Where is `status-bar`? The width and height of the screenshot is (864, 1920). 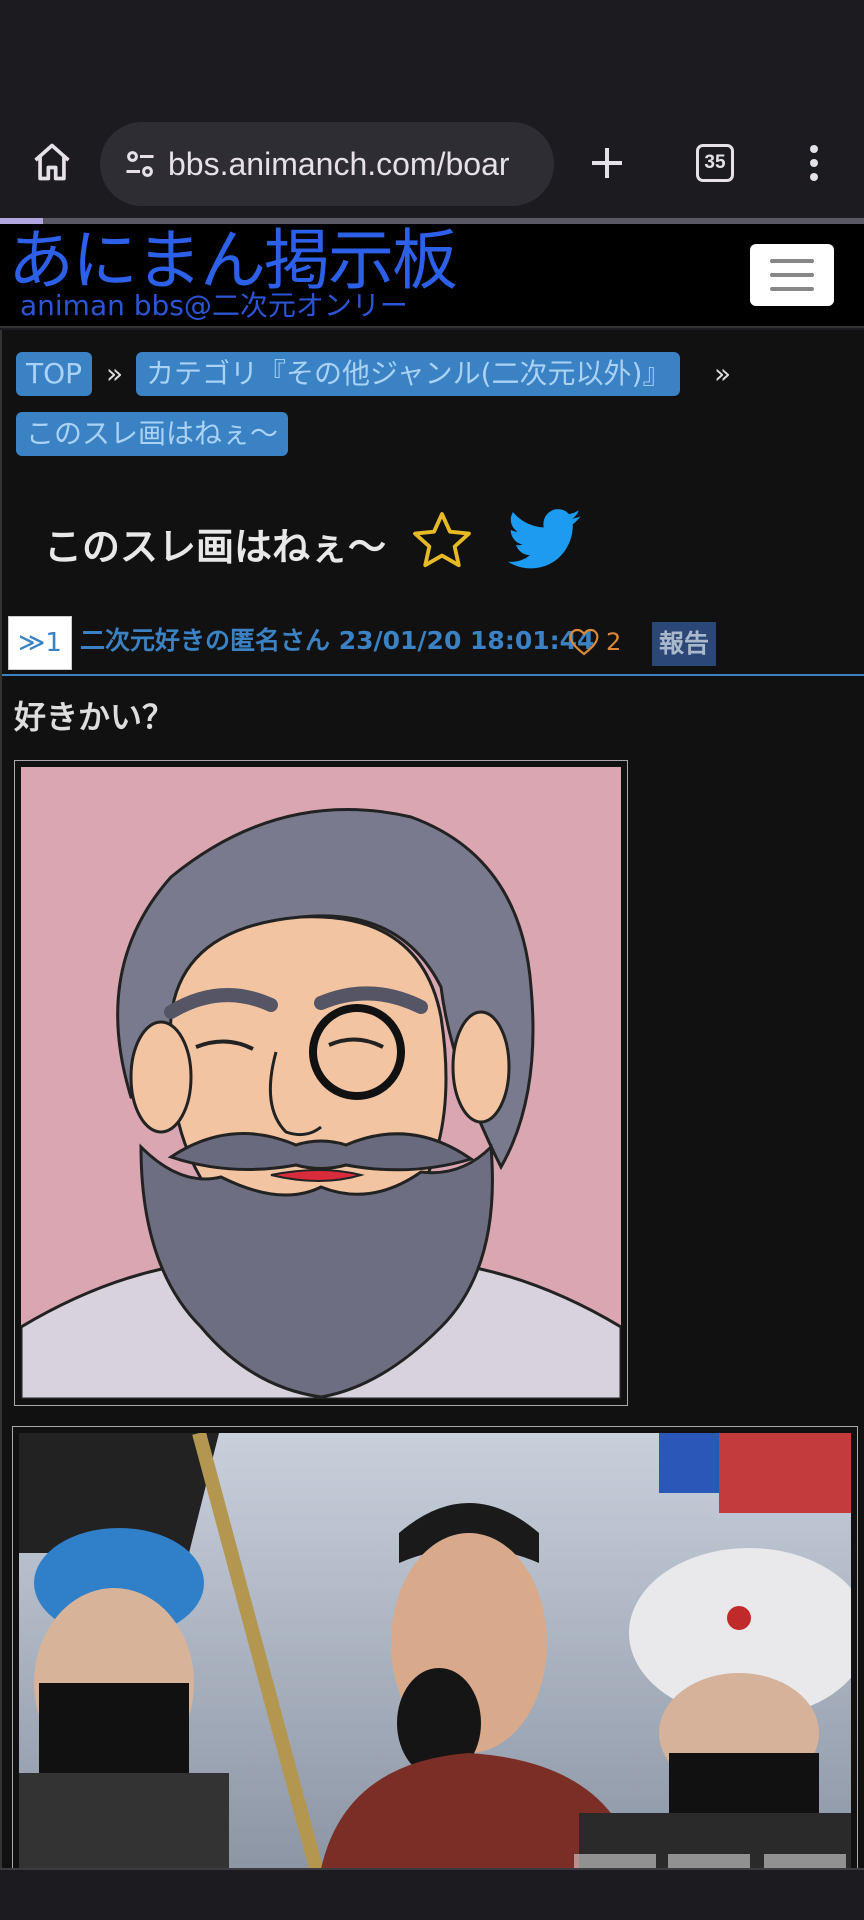
status-bar is located at coordinates (432, 54).